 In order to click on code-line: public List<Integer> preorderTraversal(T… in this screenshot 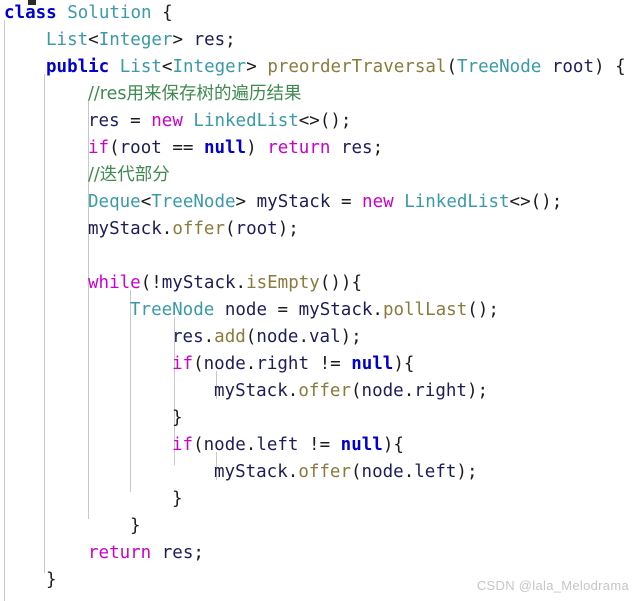, I will do `click(319, 67)`.